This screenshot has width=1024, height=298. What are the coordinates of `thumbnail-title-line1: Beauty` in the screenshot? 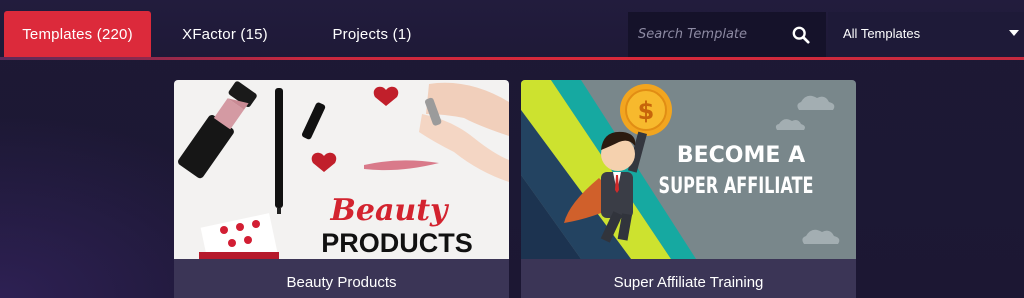 It's located at (390, 210).